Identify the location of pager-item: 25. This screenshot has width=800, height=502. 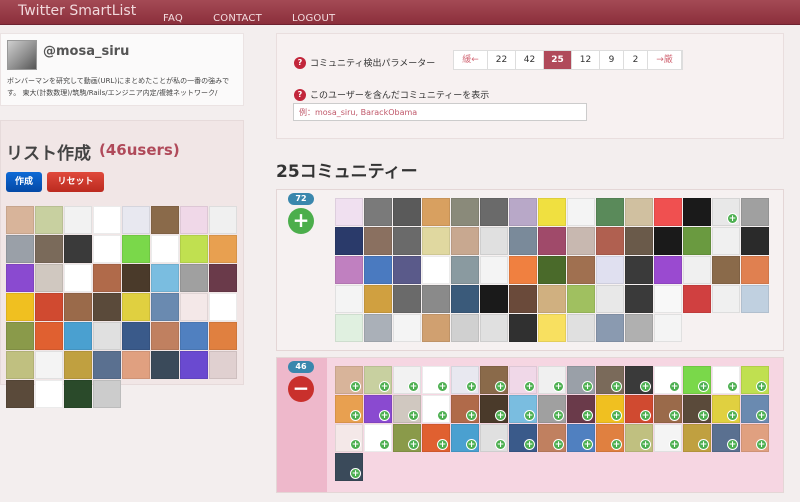
(558, 60).